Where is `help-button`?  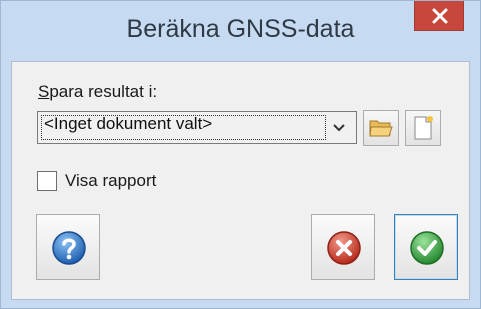 help-button is located at coordinates (68, 247).